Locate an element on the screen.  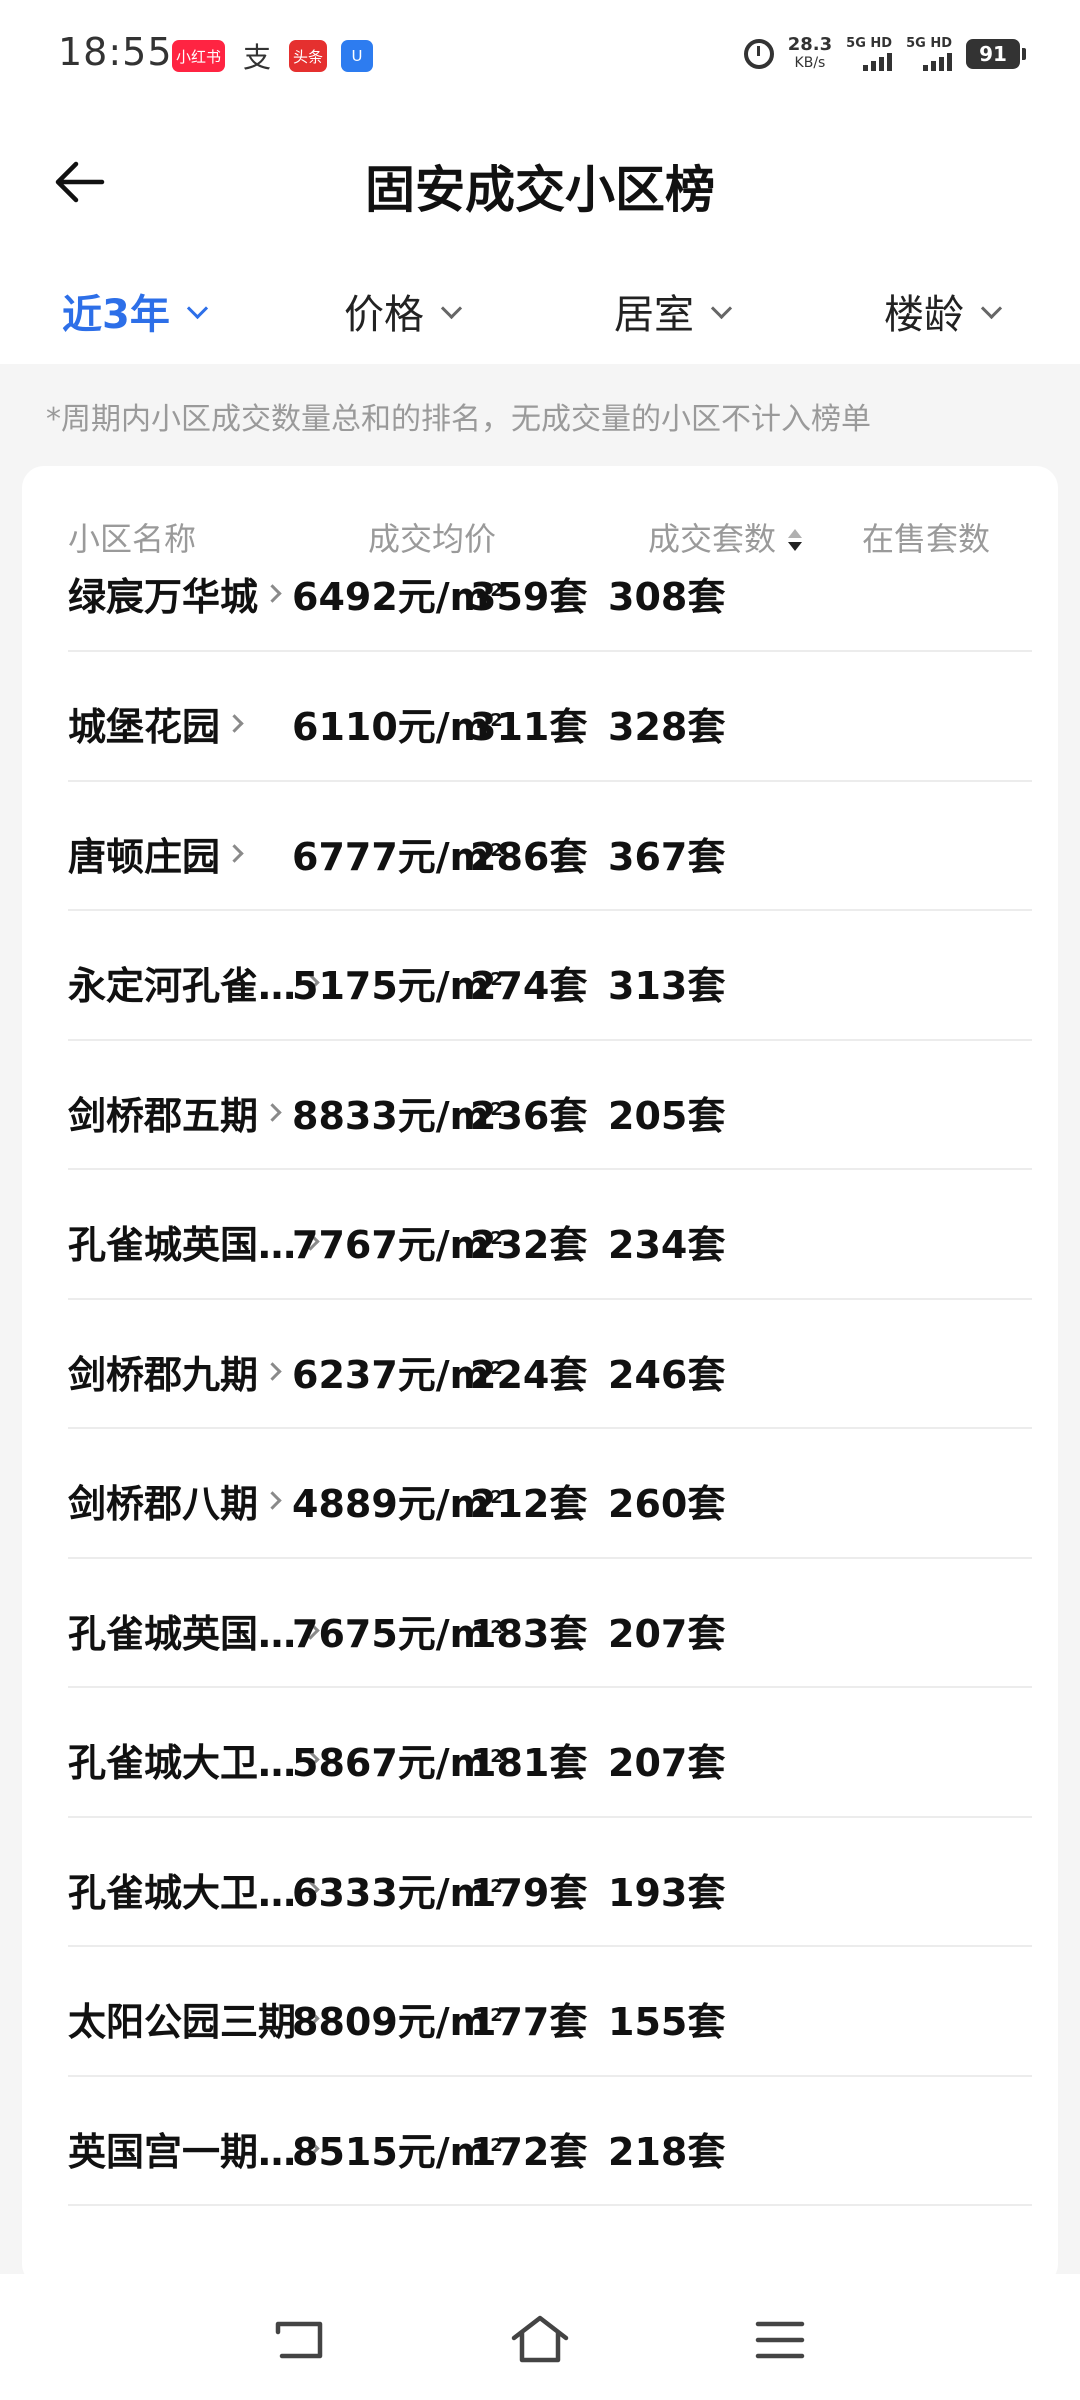
community-name: 唐顿庄园 is located at coordinates (144, 856).